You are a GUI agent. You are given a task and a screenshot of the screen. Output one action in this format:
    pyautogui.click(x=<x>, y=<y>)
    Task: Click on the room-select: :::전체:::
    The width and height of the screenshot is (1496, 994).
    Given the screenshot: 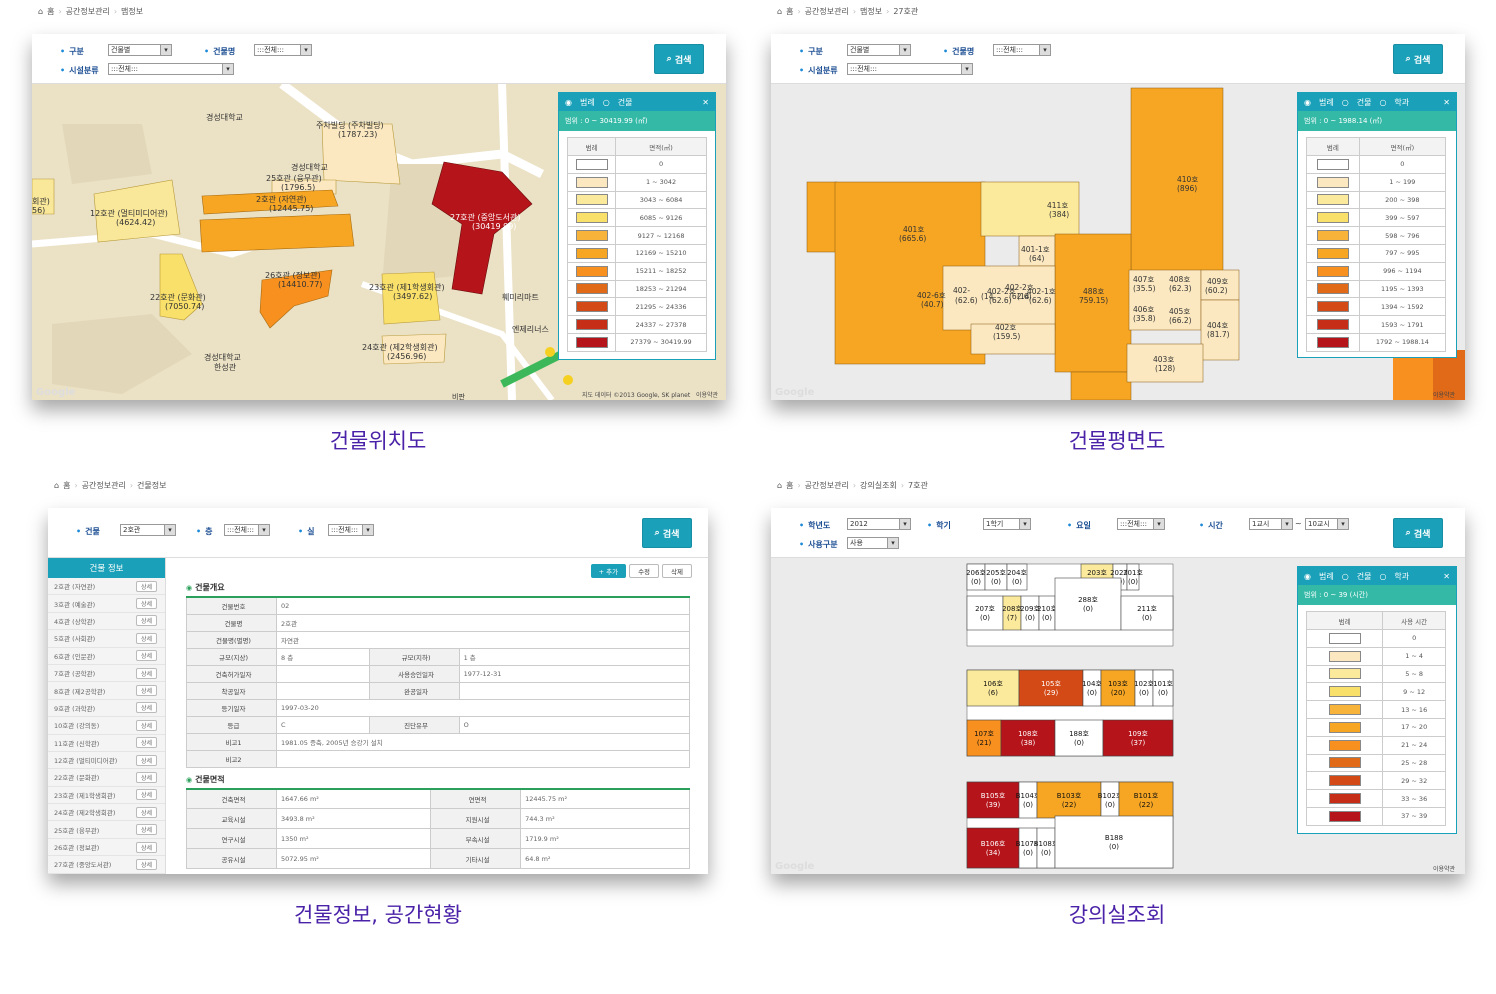 What is the action you would take?
    pyautogui.click(x=351, y=530)
    